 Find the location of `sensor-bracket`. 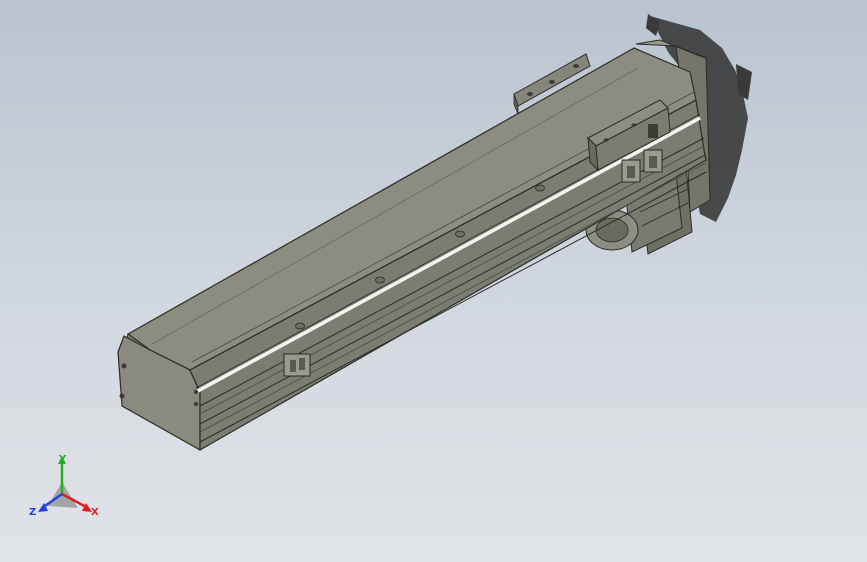

sensor-bracket is located at coordinates (297, 365).